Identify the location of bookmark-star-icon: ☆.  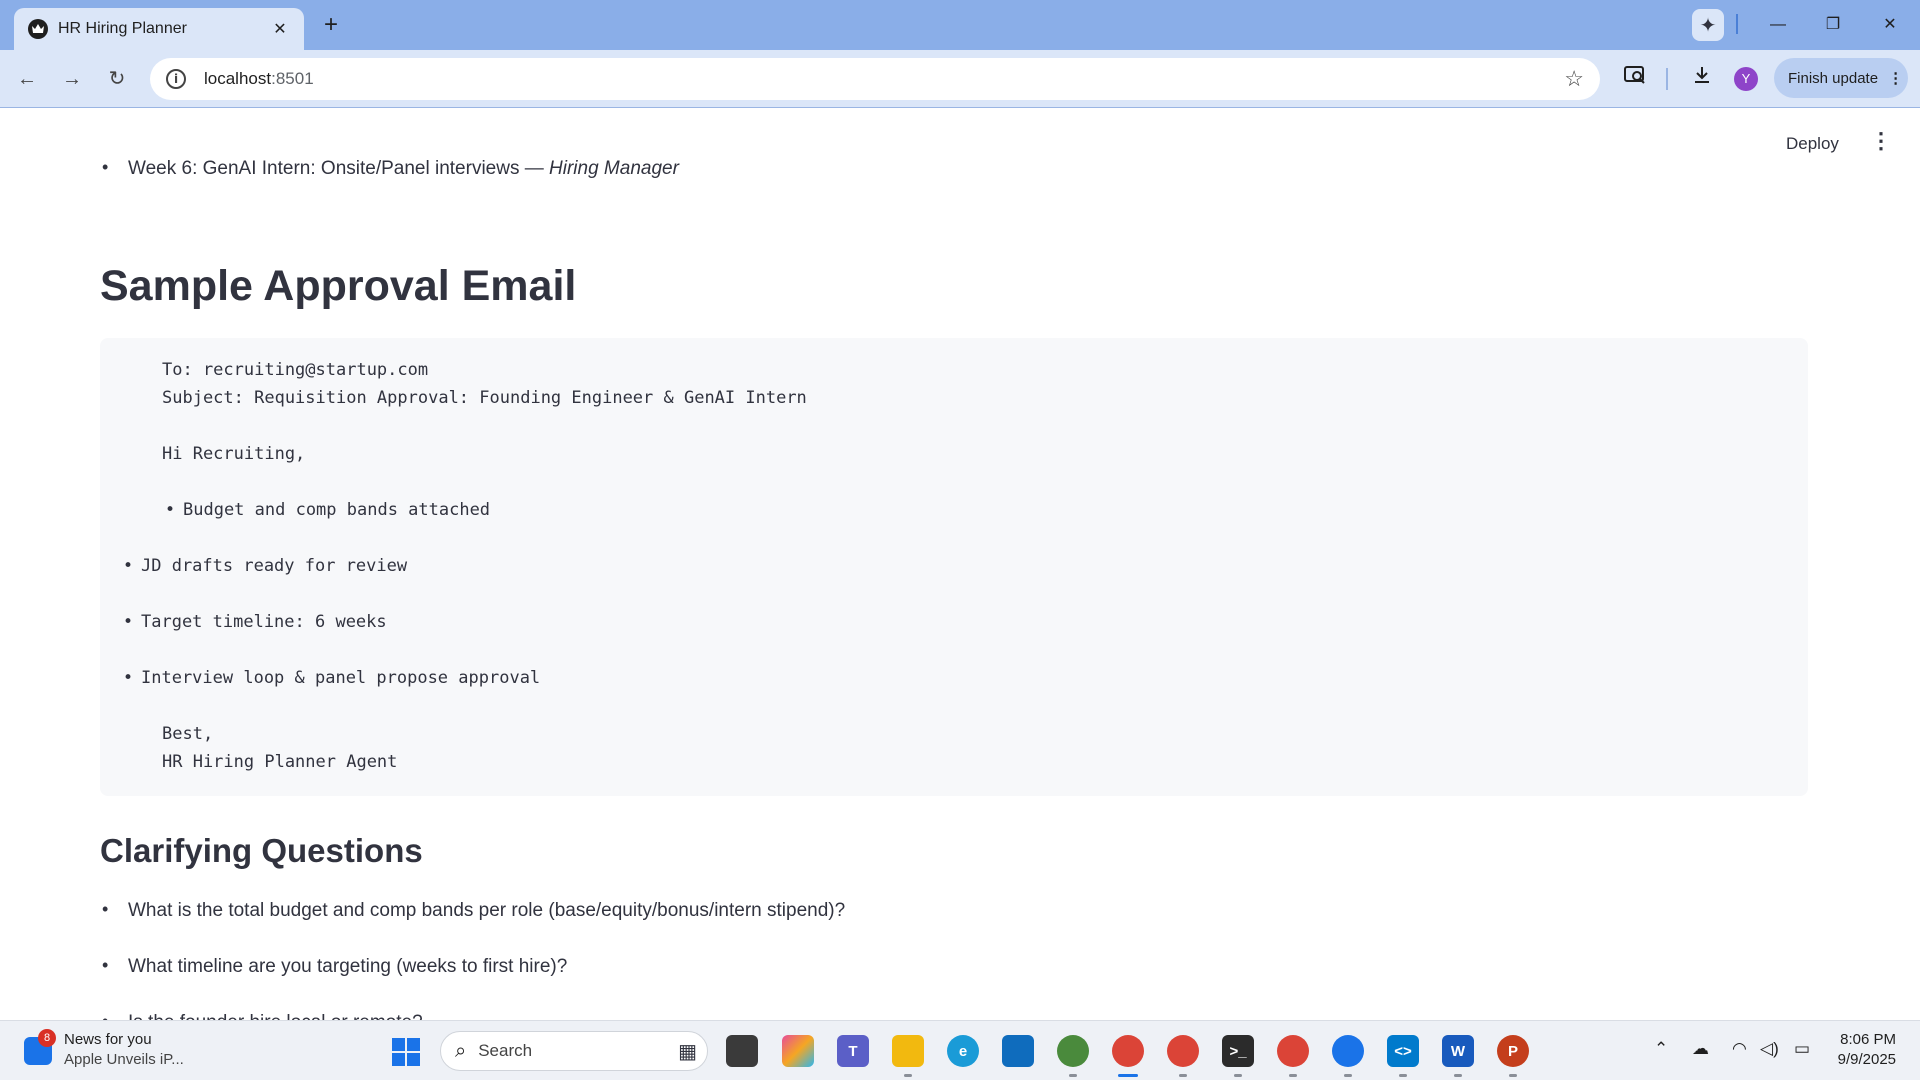
(1574, 79).